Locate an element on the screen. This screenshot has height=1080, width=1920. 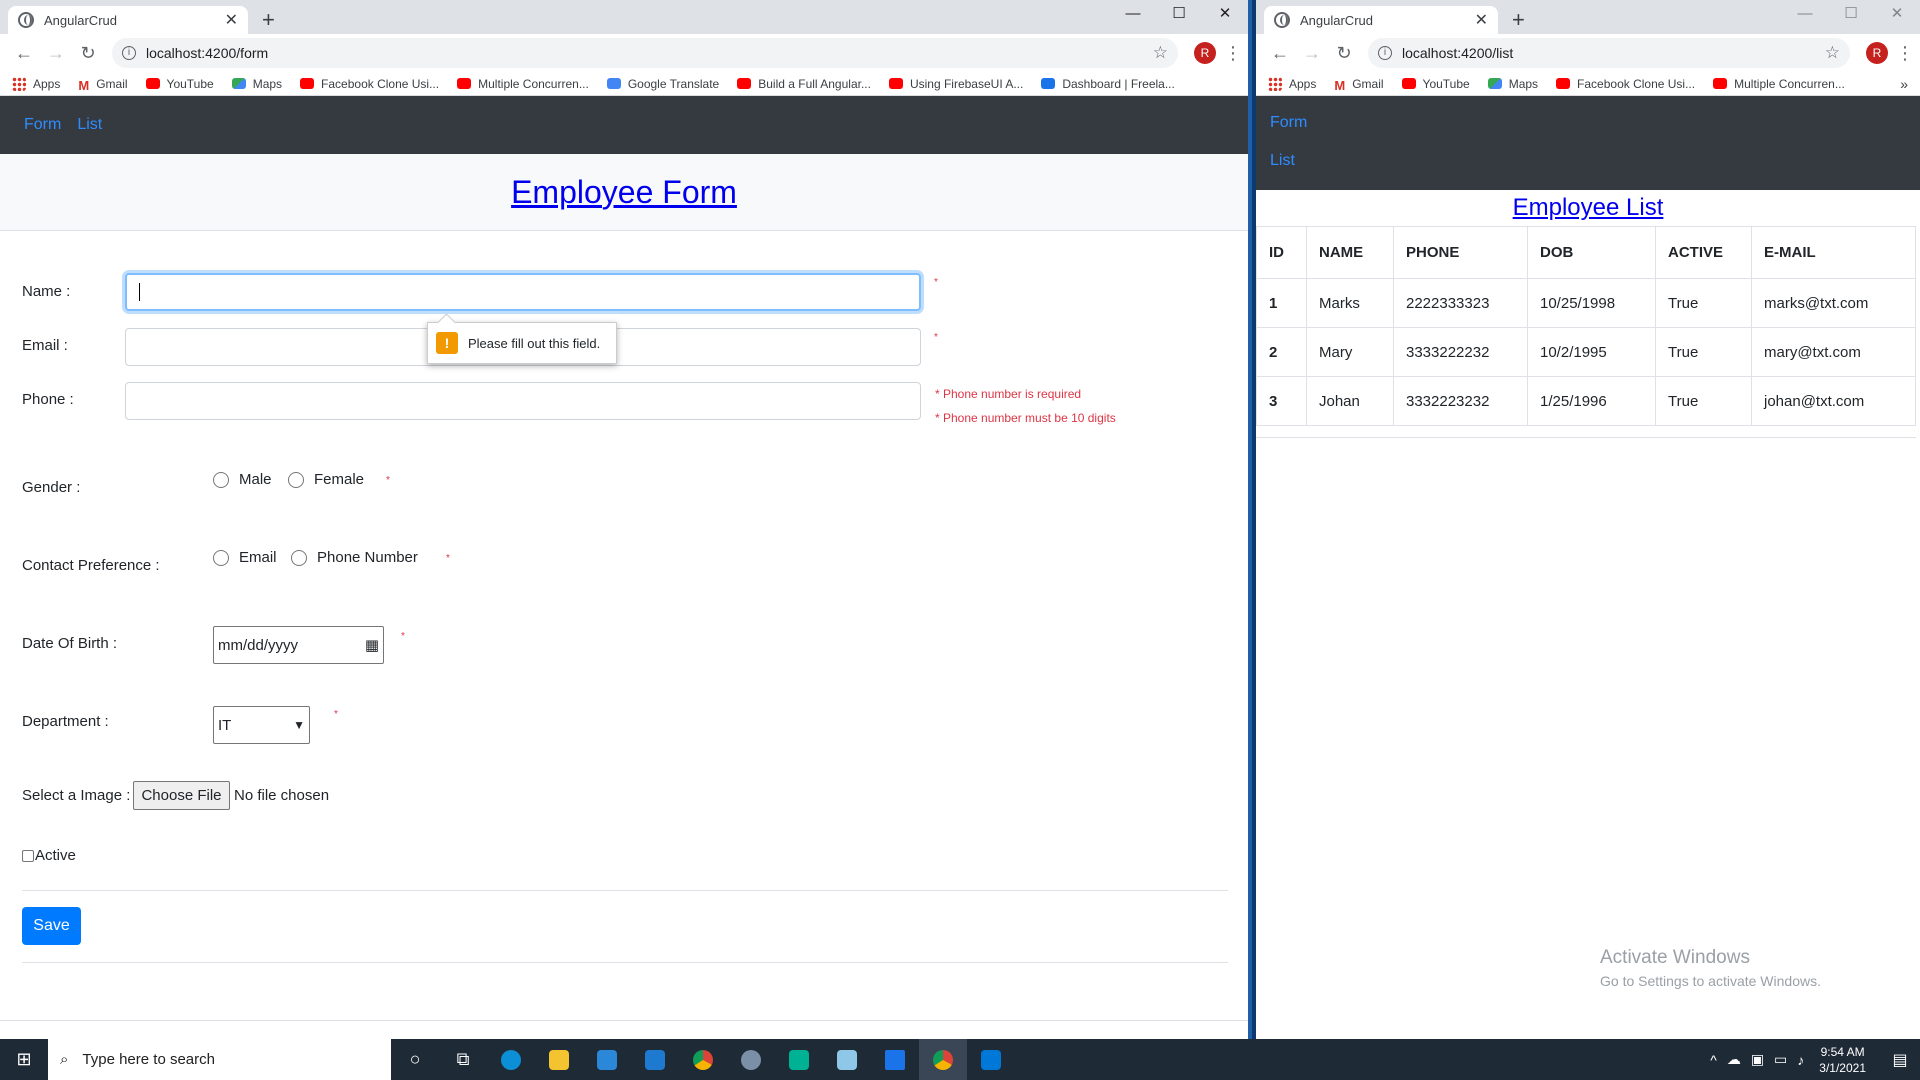
contact-phone-radio: Phone Number is located at coordinates (354, 557).